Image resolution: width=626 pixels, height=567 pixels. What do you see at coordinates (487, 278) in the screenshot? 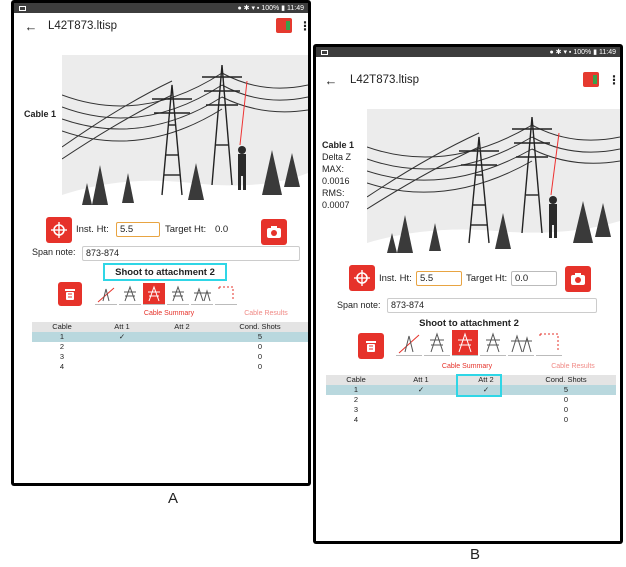
I see `target-ht-label: Target Ht:` at bounding box center [487, 278].